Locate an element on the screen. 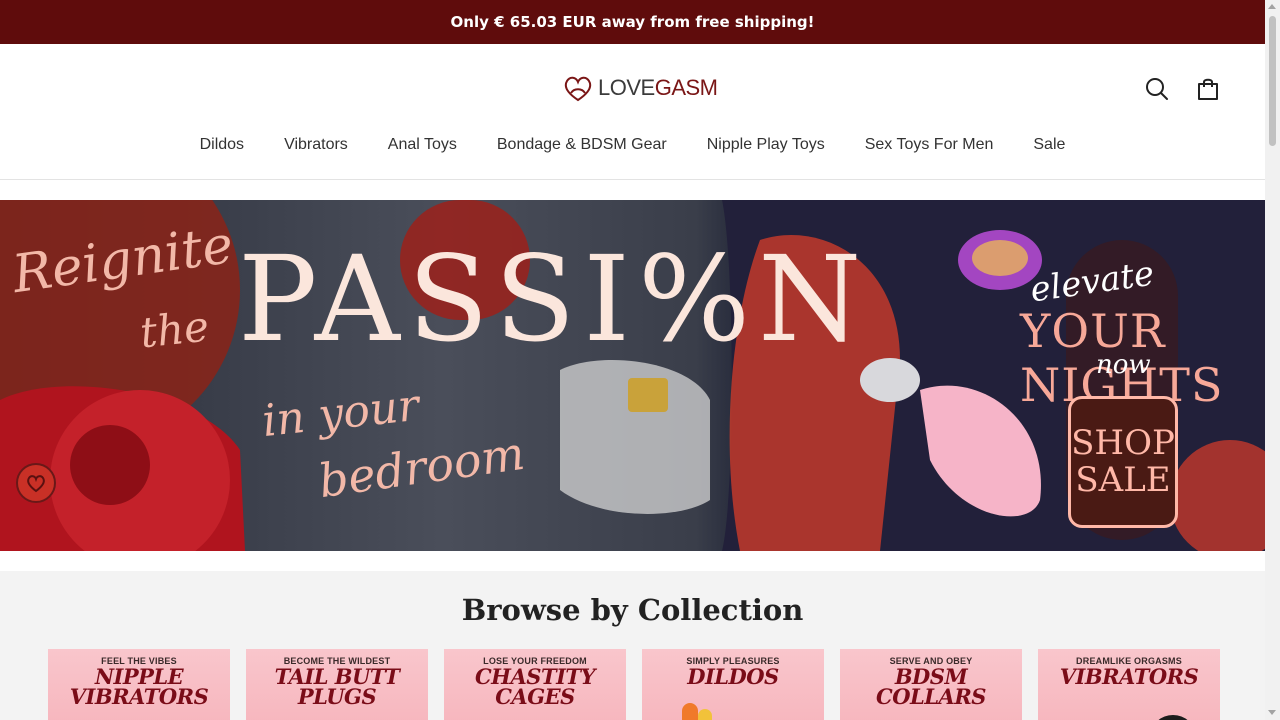 The image size is (1280, 720). wand-product-icon is located at coordinates (1173, 717).